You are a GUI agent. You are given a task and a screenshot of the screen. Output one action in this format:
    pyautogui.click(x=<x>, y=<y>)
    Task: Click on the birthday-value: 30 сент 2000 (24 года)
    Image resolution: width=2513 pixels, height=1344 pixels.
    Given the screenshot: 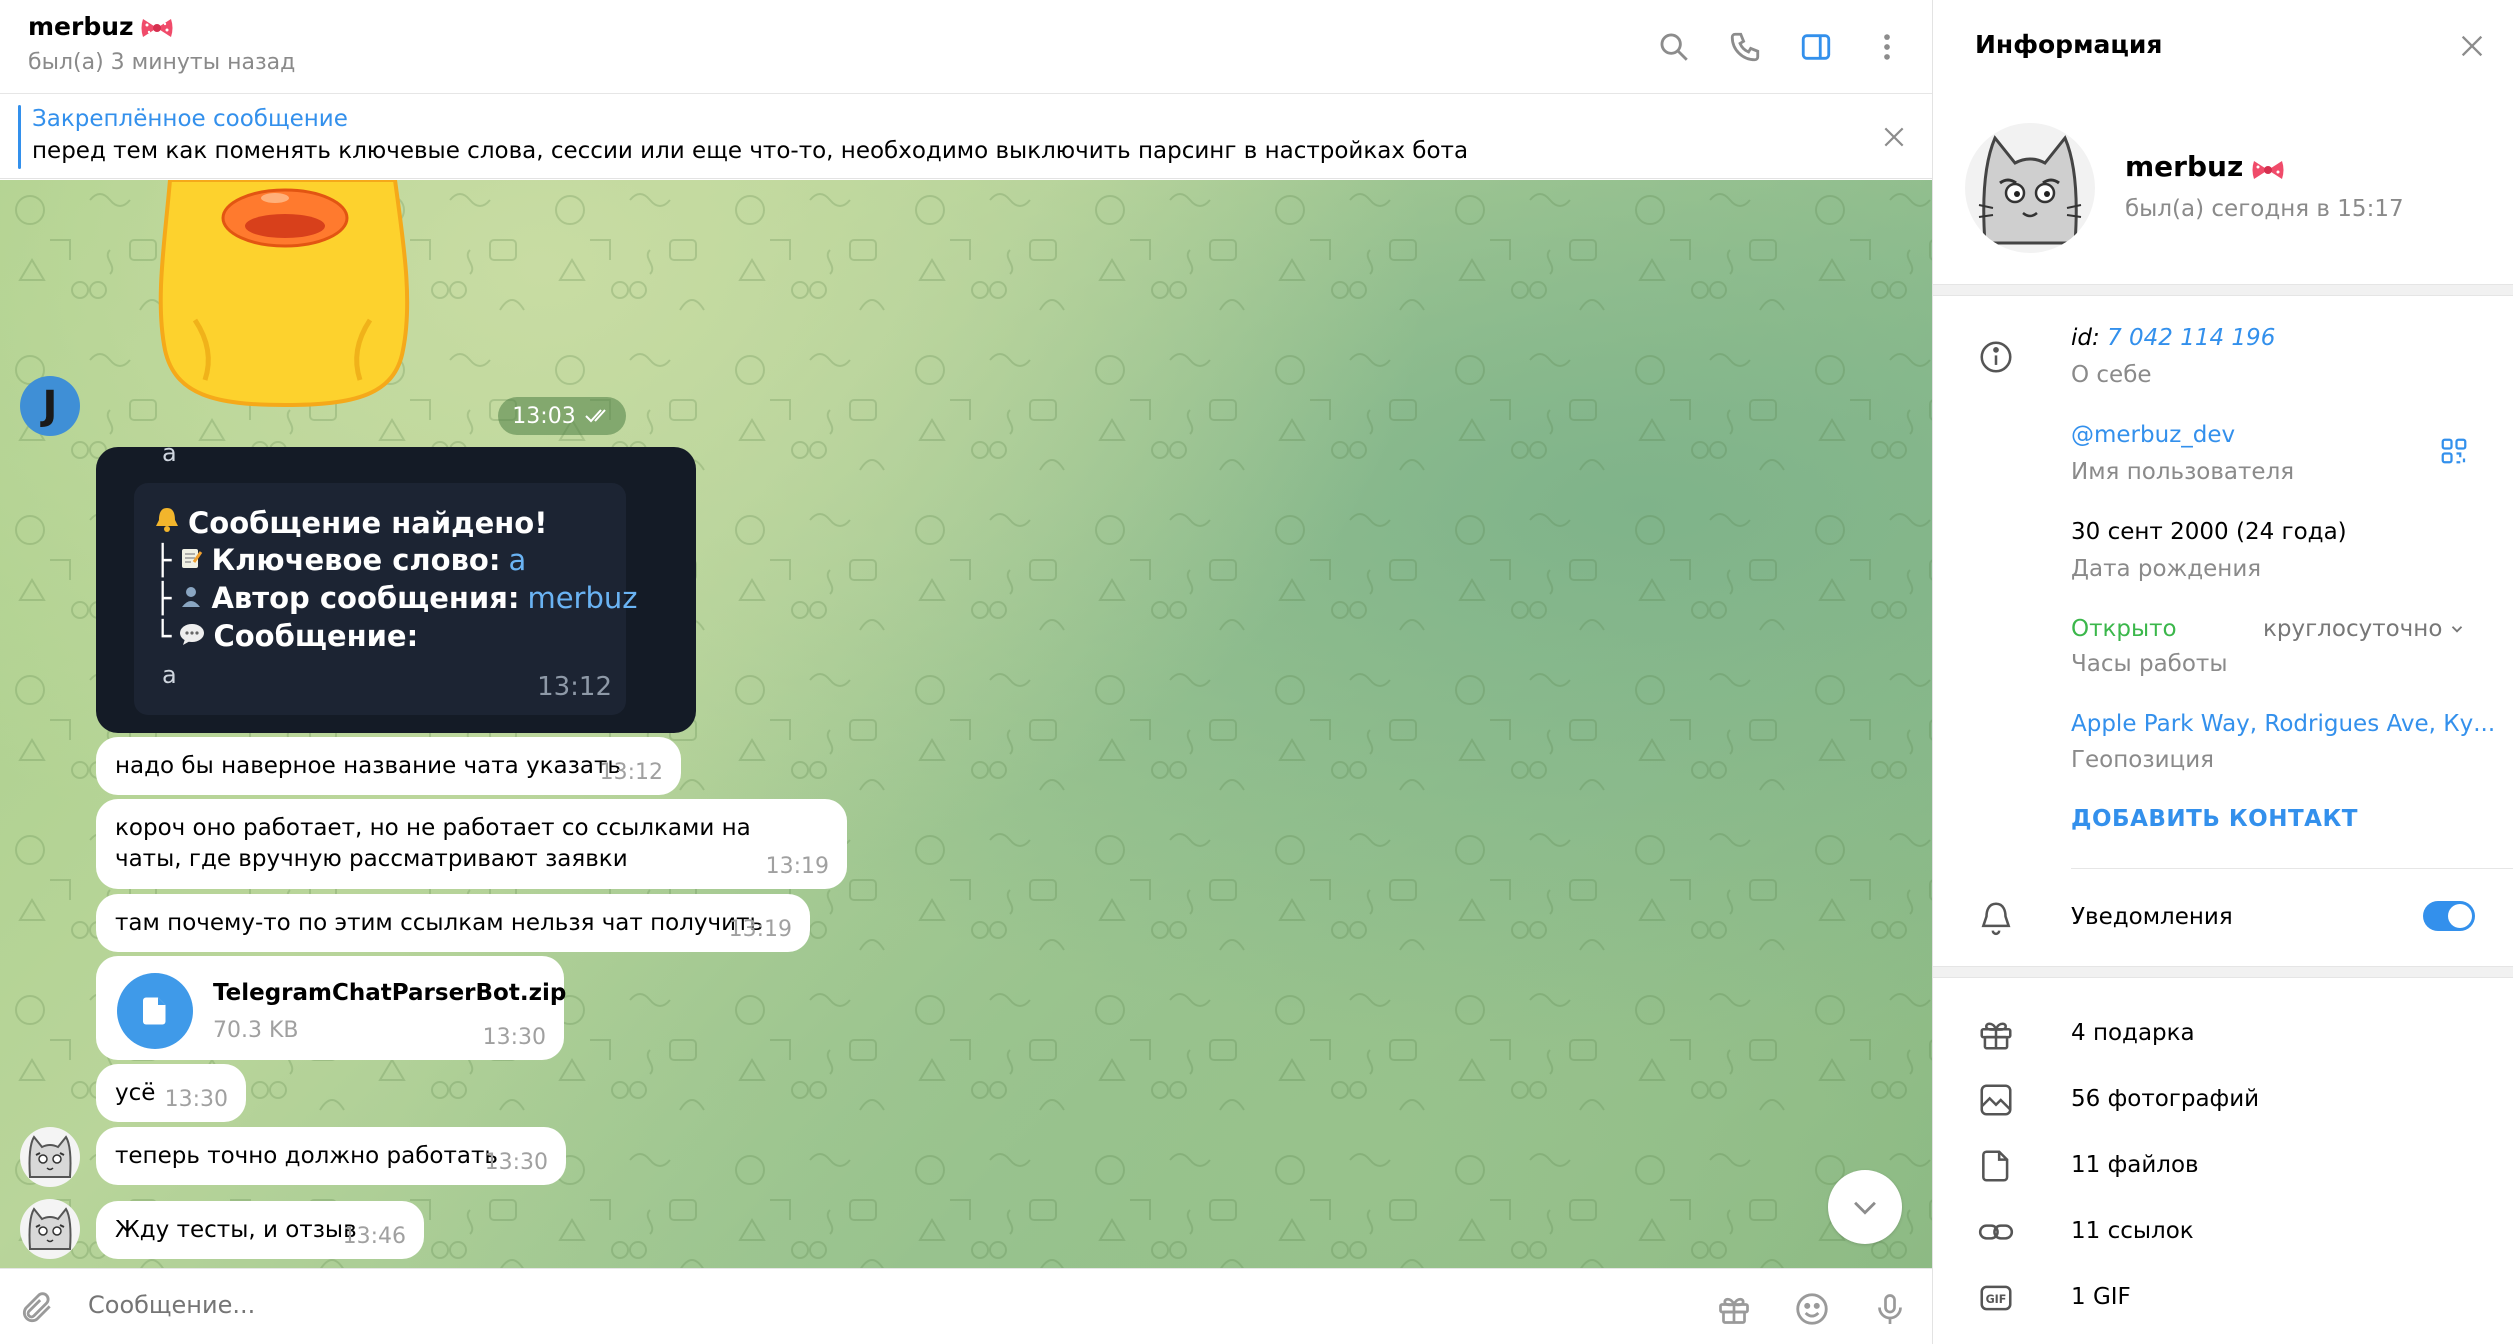 What is the action you would take?
    pyautogui.click(x=2209, y=532)
    